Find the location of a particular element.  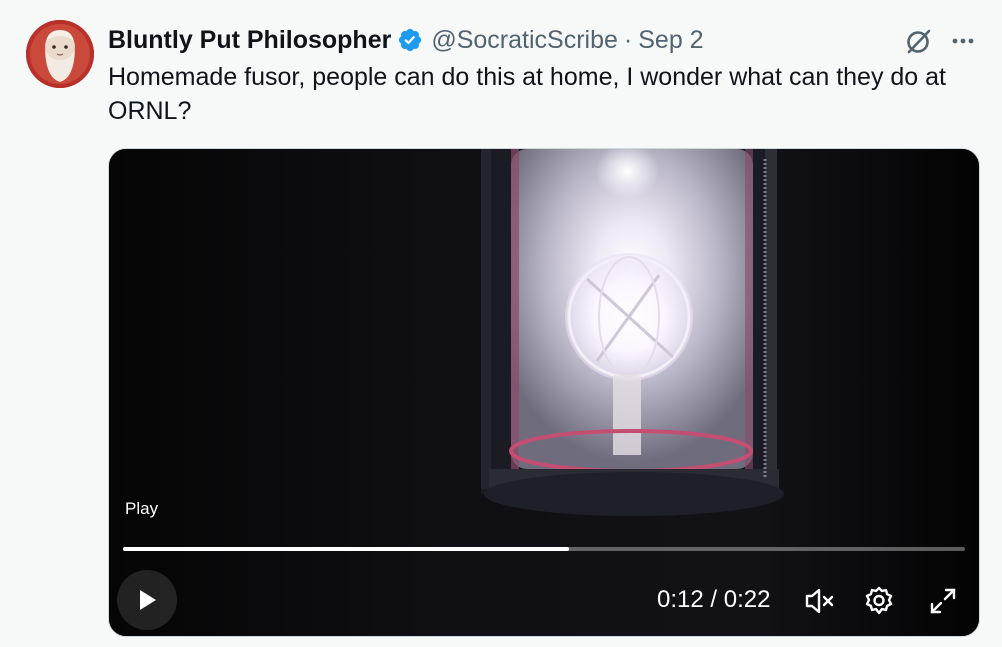

play-icon is located at coordinates (148, 600).